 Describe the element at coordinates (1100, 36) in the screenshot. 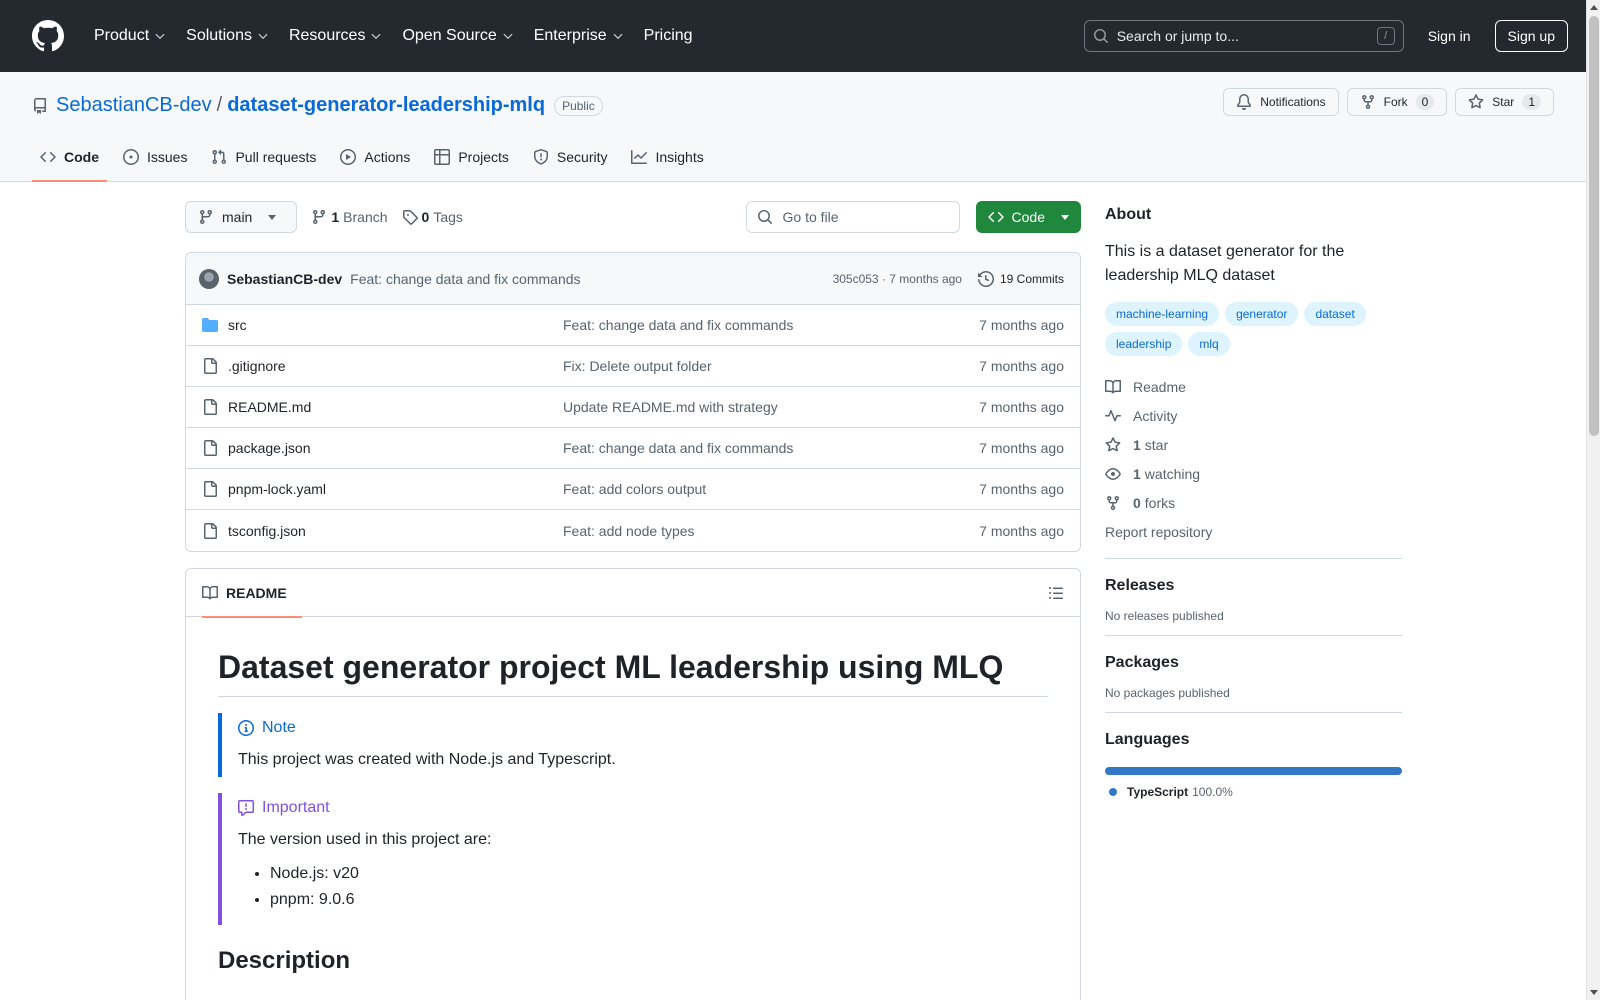

I see `search-icon` at that location.